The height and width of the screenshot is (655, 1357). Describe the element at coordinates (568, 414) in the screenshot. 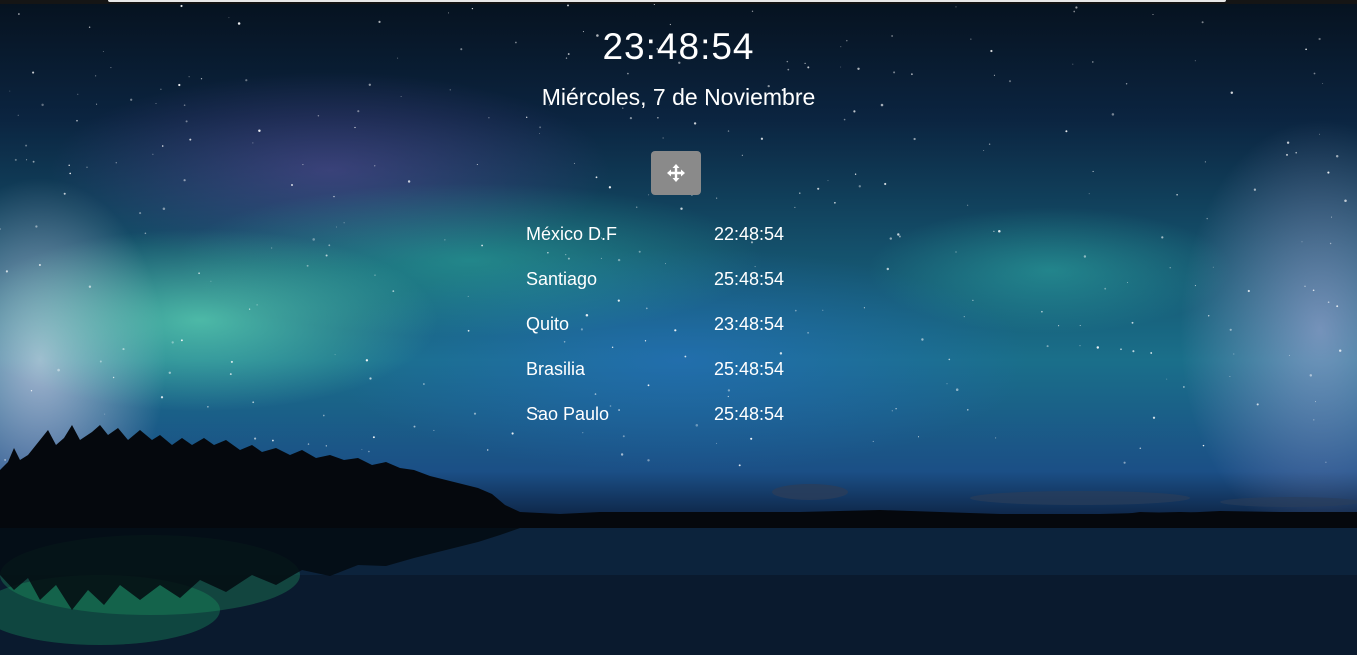

I see `timezone-city: Sao Paulo` at that location.